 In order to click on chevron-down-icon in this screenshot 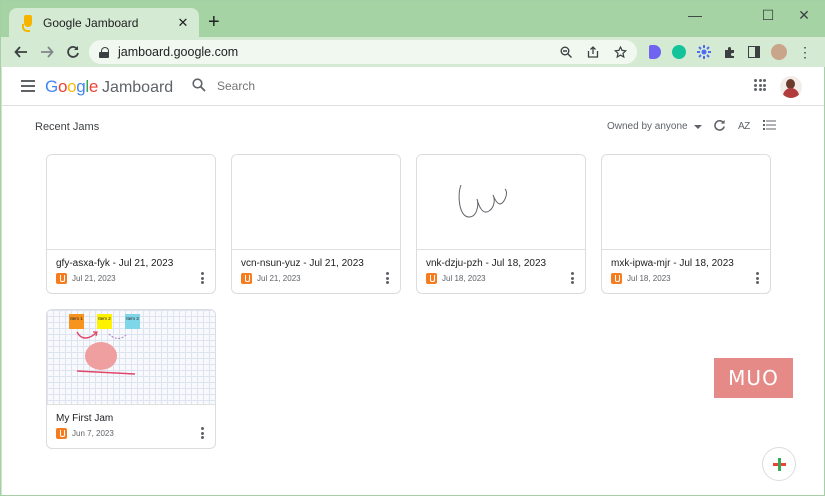, I will do `click(697, 126)`.